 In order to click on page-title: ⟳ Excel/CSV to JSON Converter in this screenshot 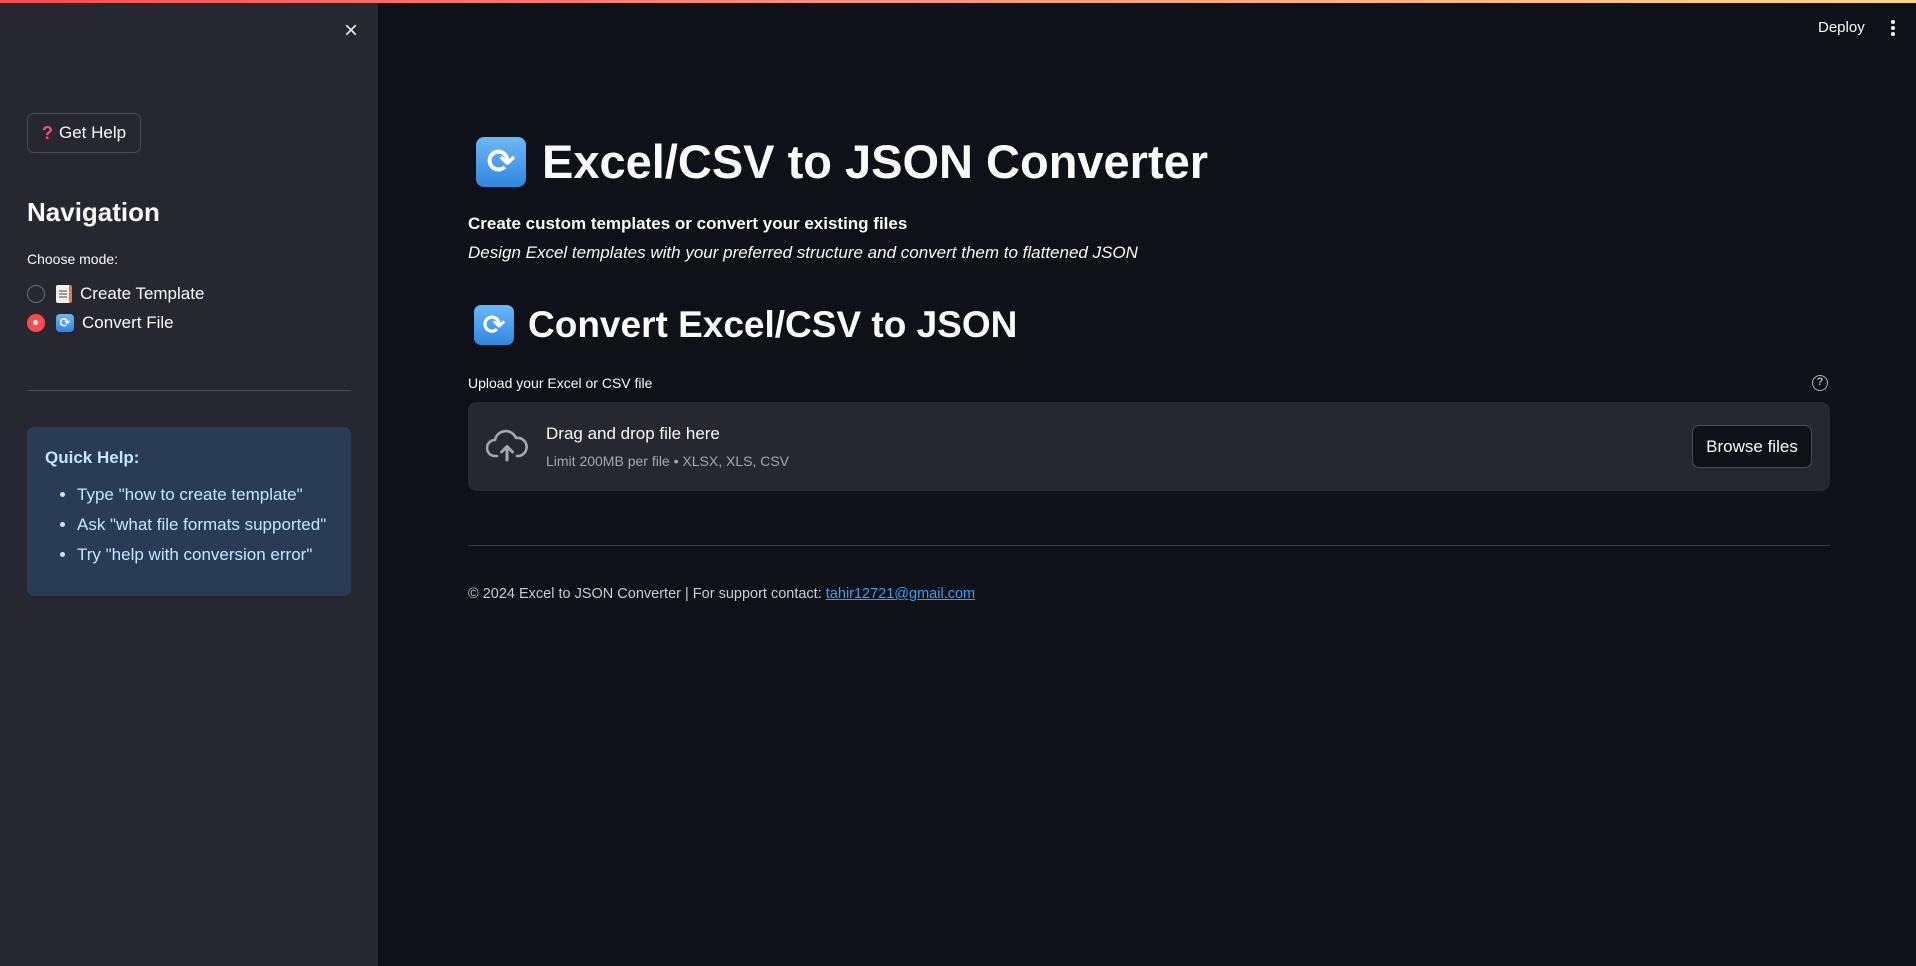, I will do `click(842, 161)`.